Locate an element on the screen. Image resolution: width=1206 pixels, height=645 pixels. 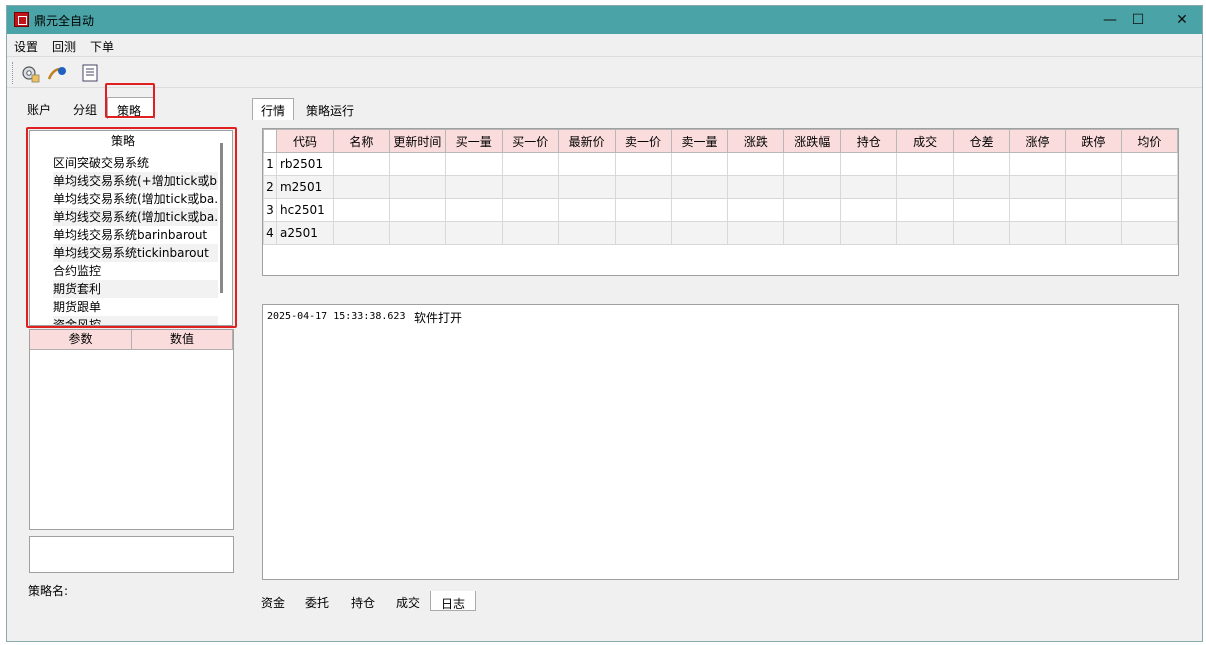
strategy-name-box is located at coordinates (131, 554).